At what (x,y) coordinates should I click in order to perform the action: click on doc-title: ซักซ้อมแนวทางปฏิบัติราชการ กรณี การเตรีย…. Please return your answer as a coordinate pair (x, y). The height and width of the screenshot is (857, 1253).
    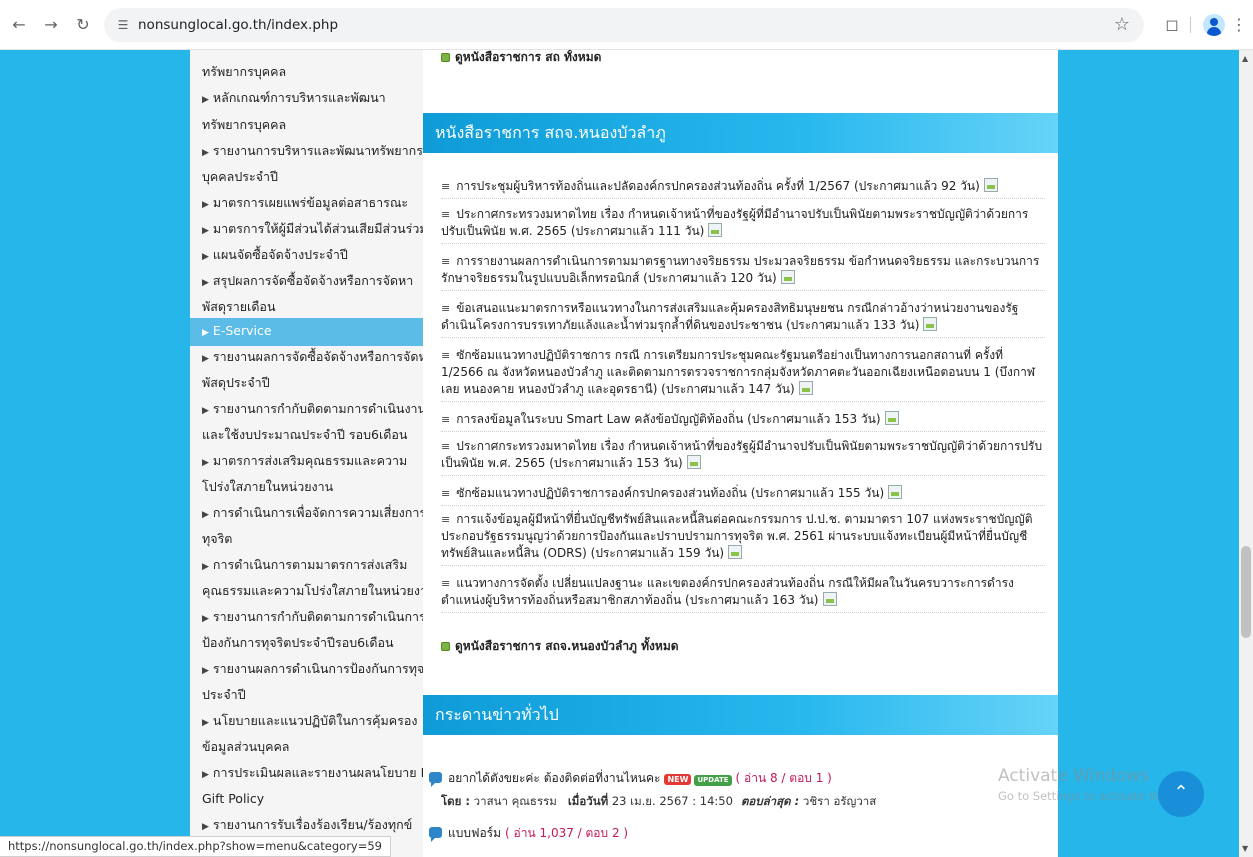
    Looking at the image, I should click on (738, 372).